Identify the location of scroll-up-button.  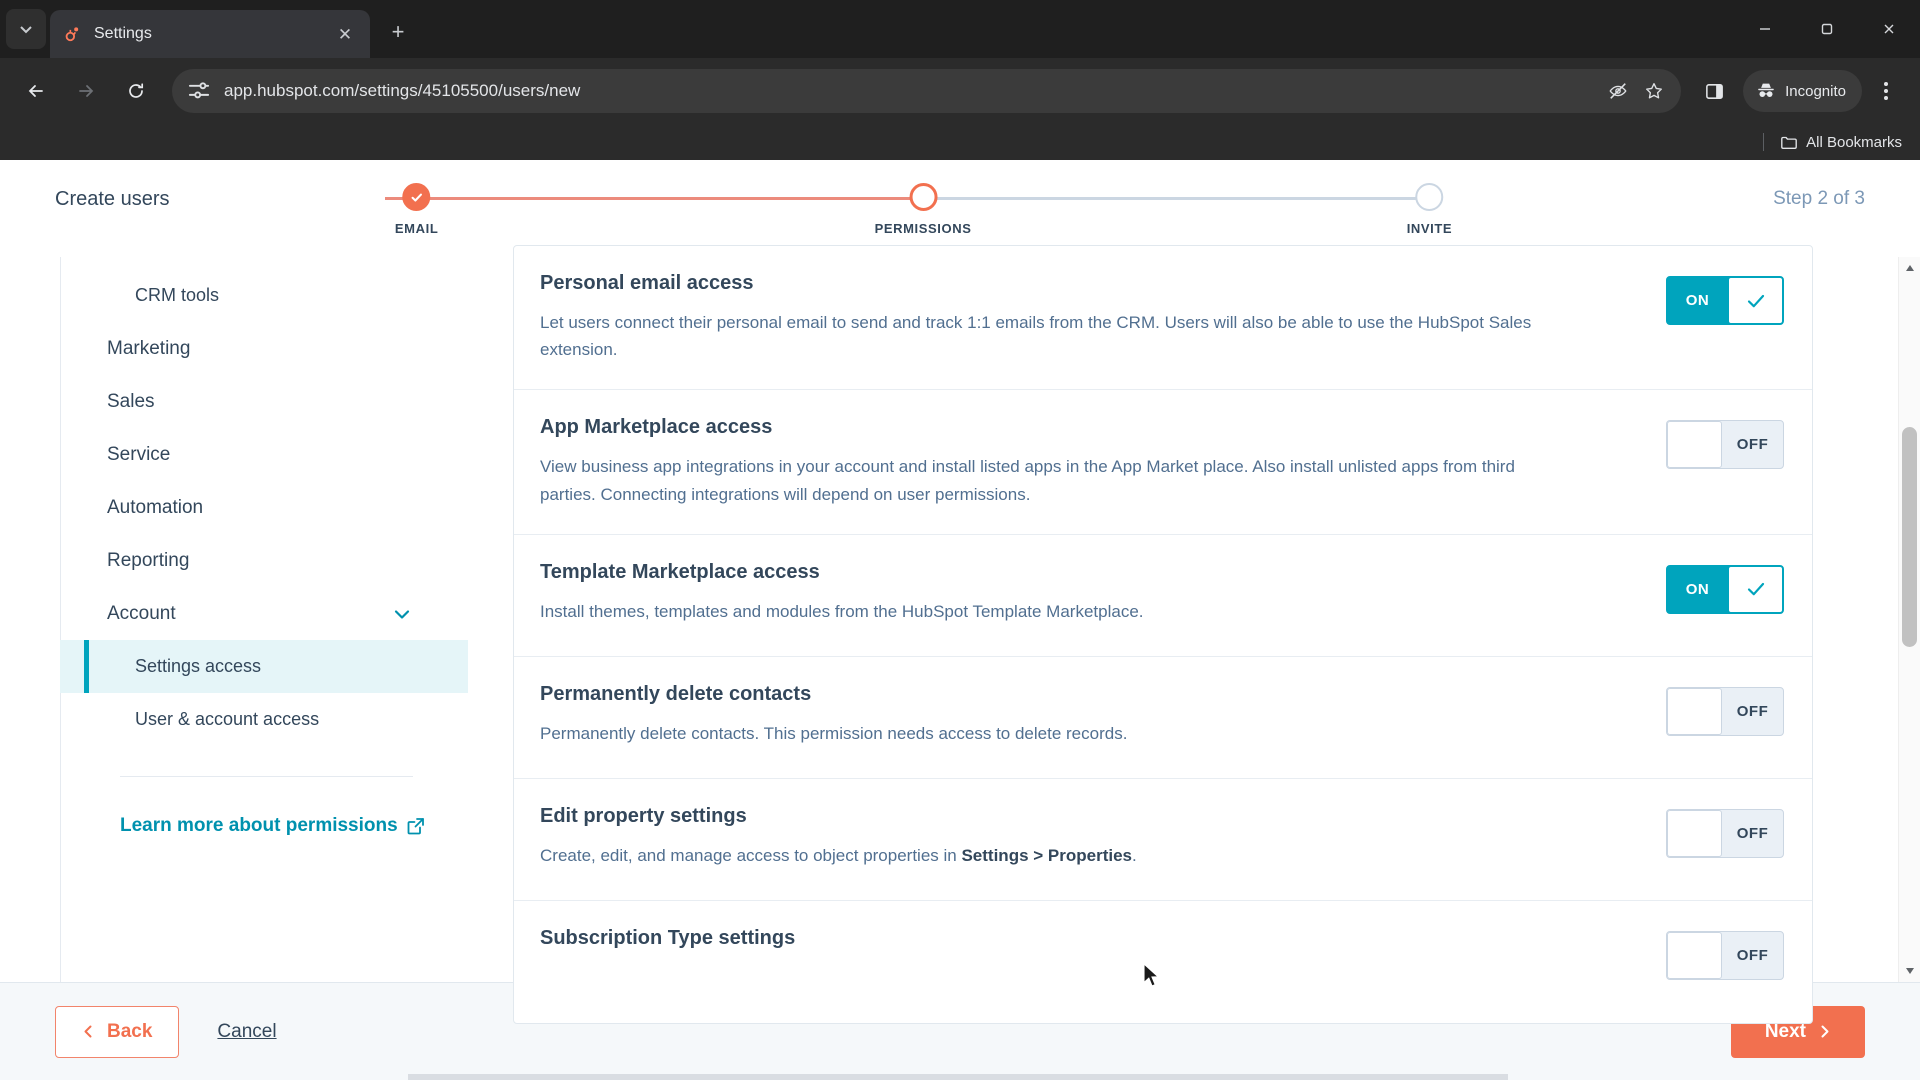
(1909, 268).